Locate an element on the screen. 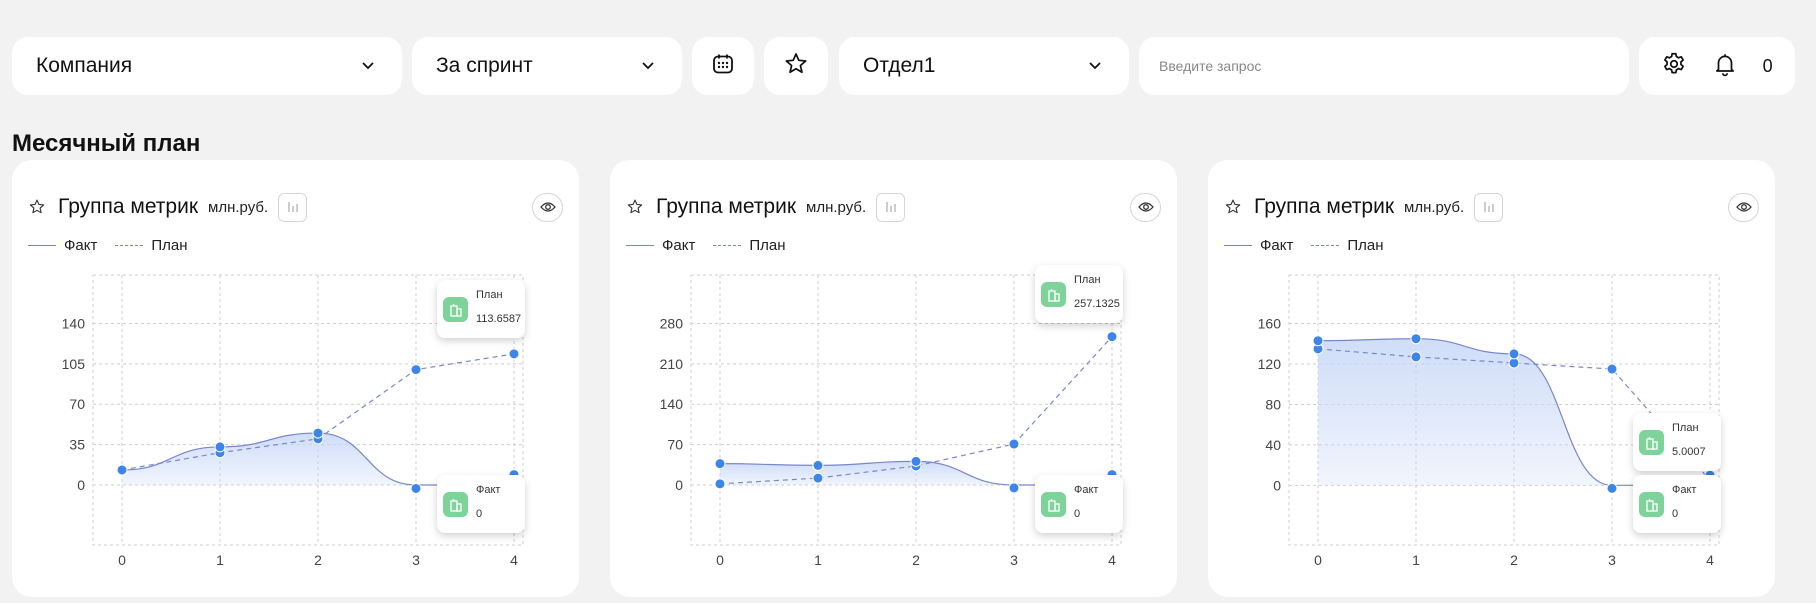 The image size is (1816, 603). notifications-button is located at coordinates (1725, 66).